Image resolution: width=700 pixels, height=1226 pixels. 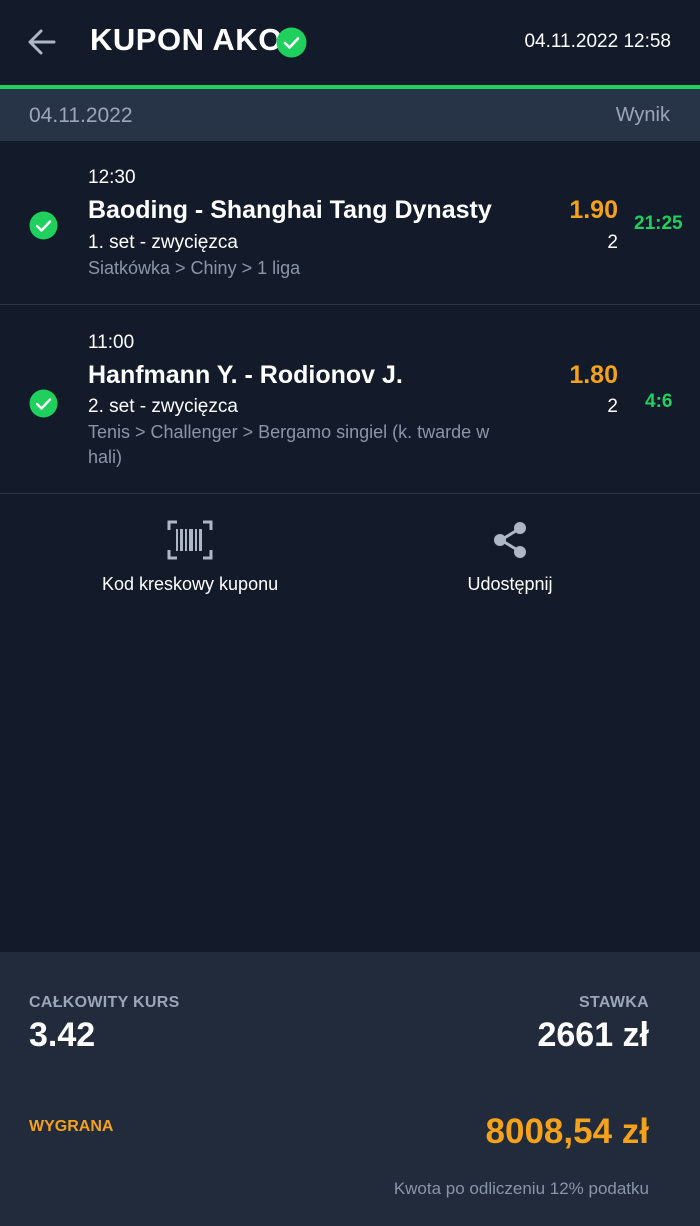 What do you see at coordinates (163, 242) in the screenshot?
I see `match-market: 1. set - zwycięzca` at bounding box center [163, 242].